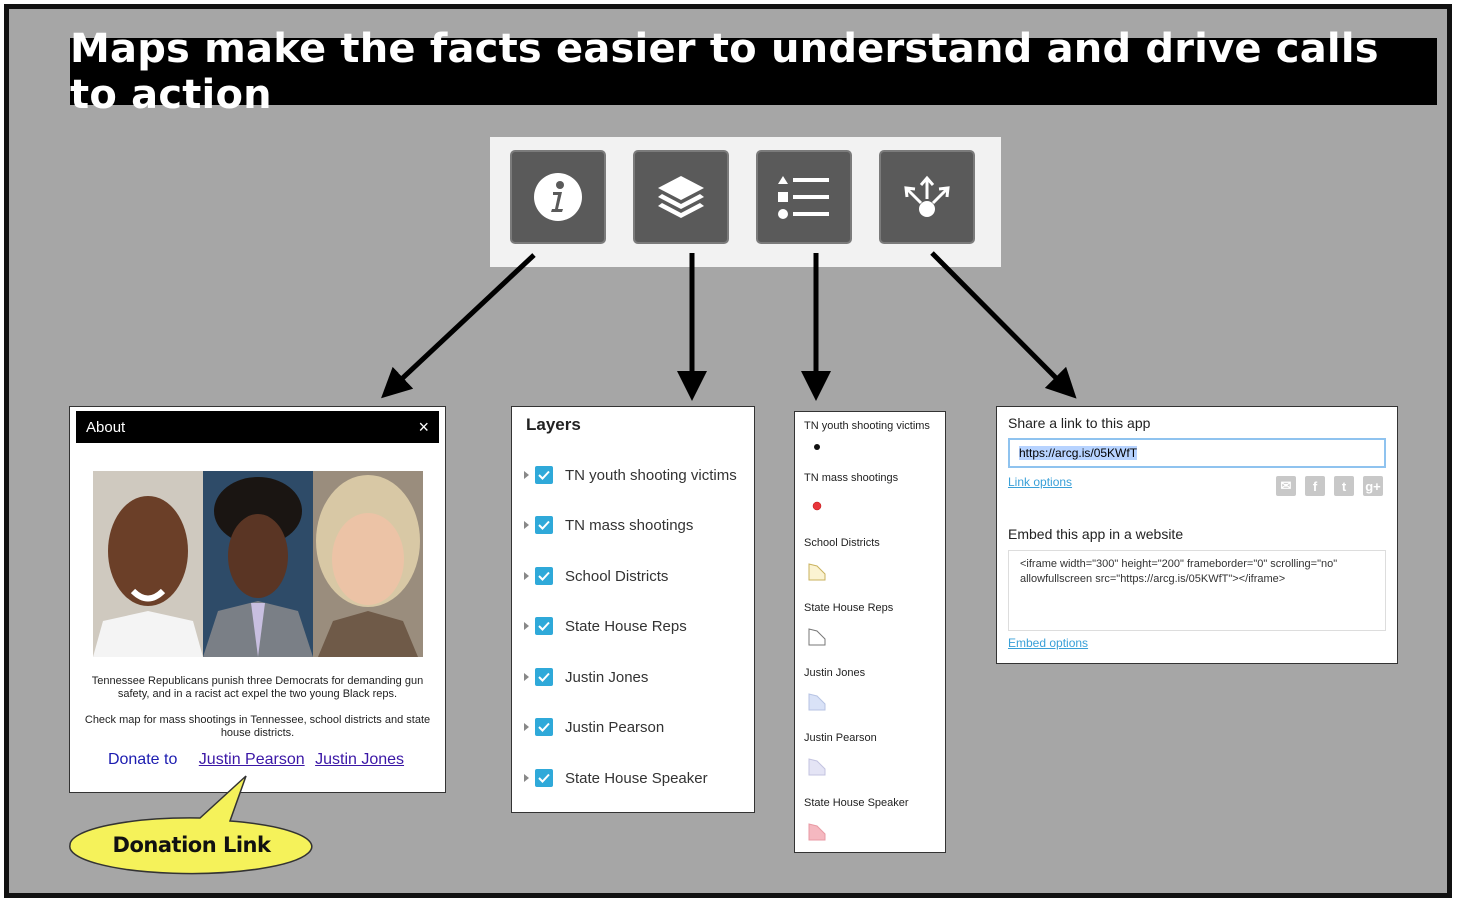 Image resolution: width=1464 pixels, height=912 pixels. I want to click on social-icons: ✉ f t g+, so click(1329, 486).